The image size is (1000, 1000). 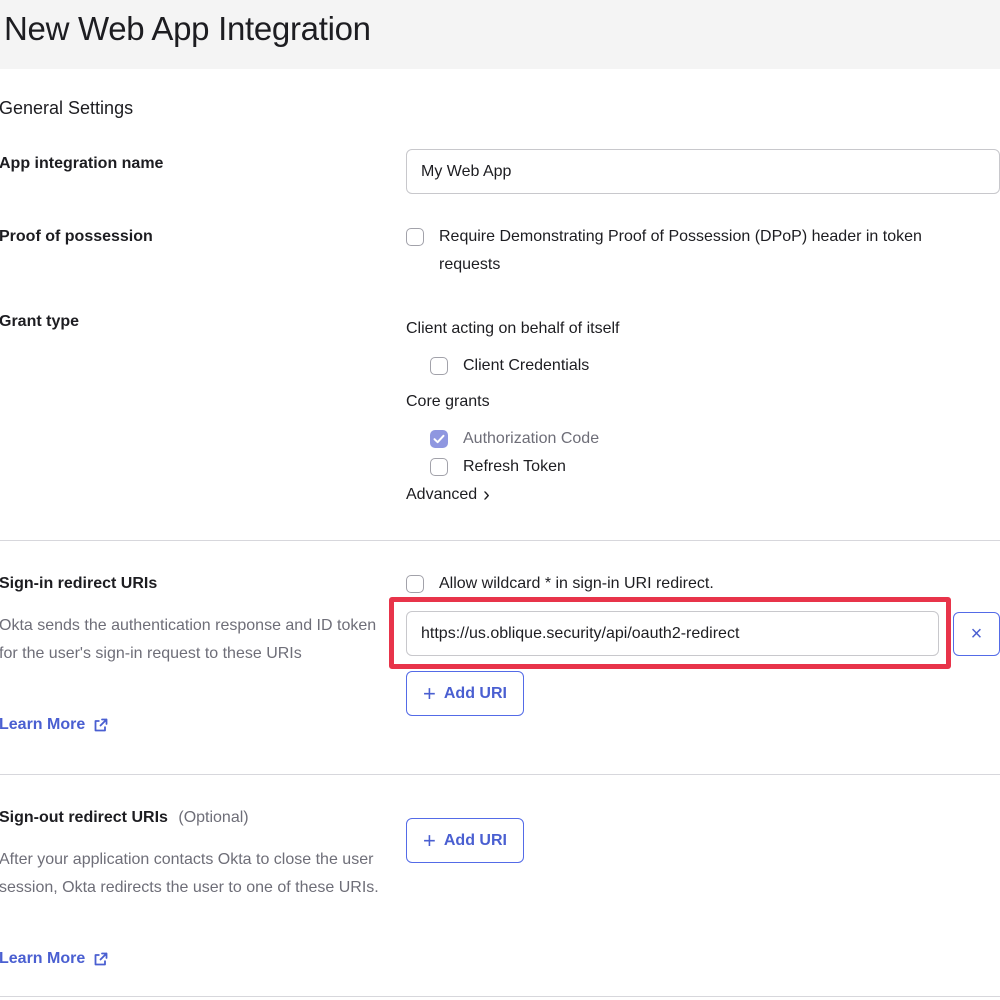 What do you see at coordinates (514, 466) in the screenshot?
I see `refresh-token-label: Refresh Token` at bounding box center [514, 466].